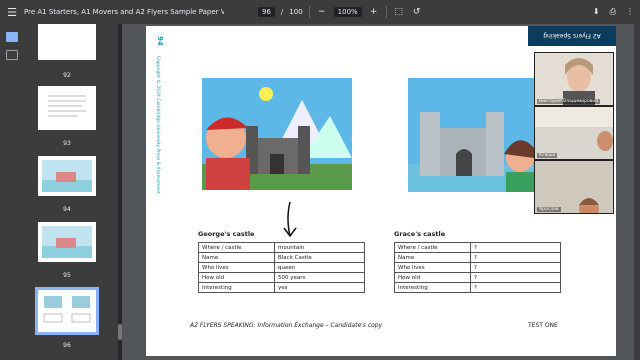  I want to click on fit-page-icon: ⬚, so click(399, 12).